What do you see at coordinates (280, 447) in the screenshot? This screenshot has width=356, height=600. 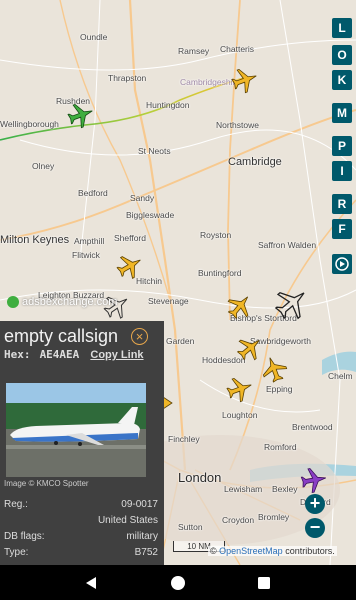 I see `place-label: Romford` at bounding box center [280, 447].